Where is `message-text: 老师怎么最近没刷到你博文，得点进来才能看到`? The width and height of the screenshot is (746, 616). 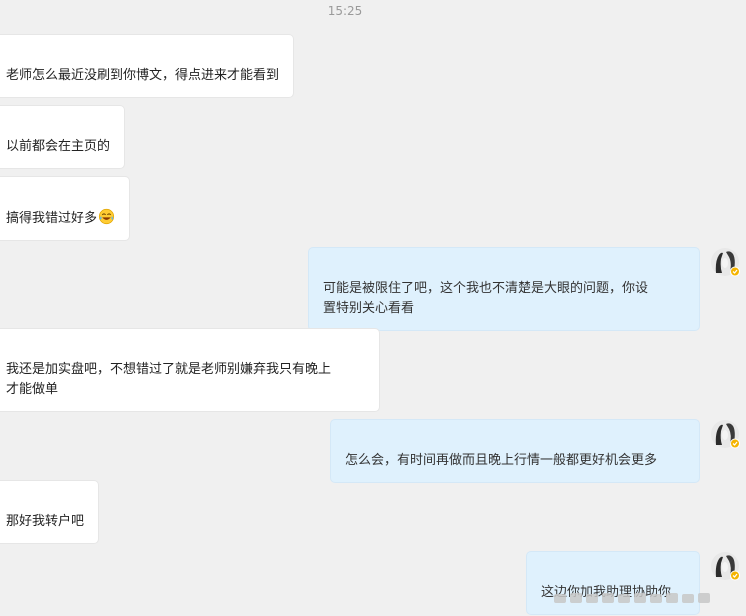
message-text: 老师怎么最近没刷到你博文，得点进来才能看到 is located at coordinates (143, 75).